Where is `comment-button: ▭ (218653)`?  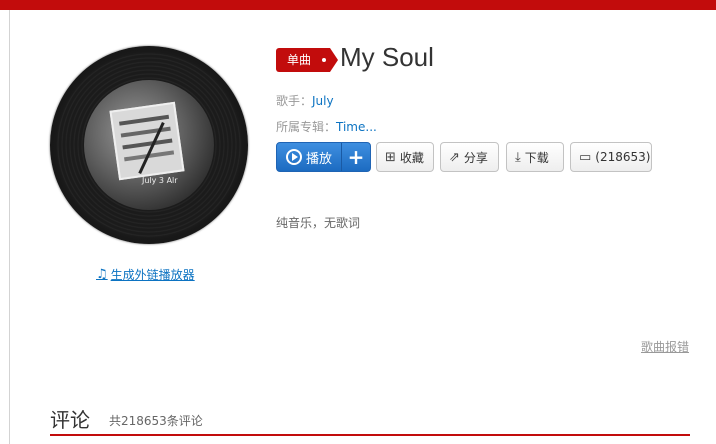
comment-button: ▭ (218653) is located at coordinates (611, 157).